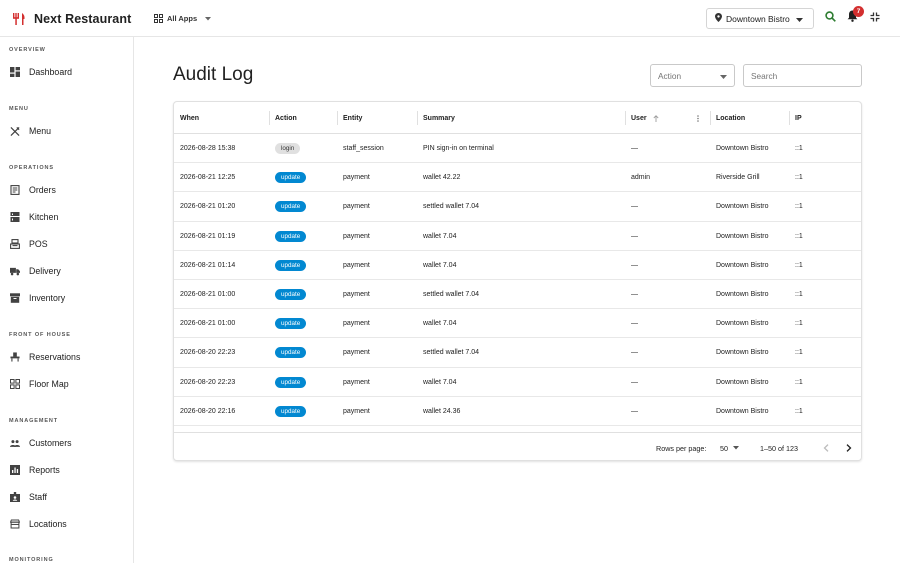  What do you see at coordinates (799, 19) in the screenshot?
I see `caret-down-icon` at bounding box center [799, 19].